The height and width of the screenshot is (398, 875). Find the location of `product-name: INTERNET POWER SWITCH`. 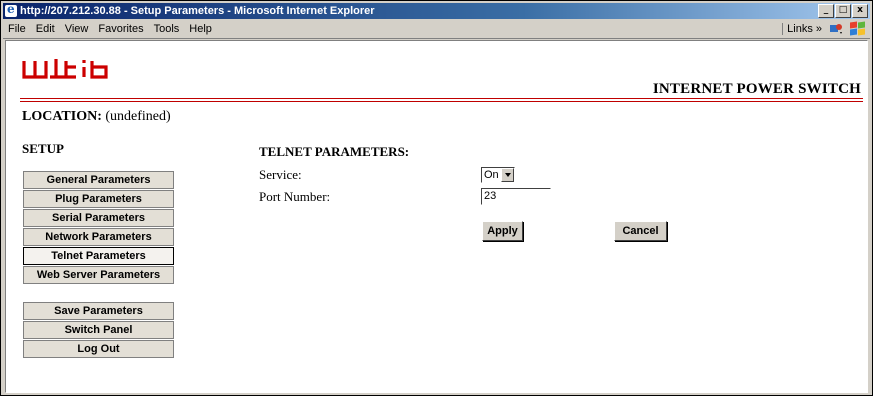

product-name: INTERNET POWER SWITCH is located at coordinates (756, 89).